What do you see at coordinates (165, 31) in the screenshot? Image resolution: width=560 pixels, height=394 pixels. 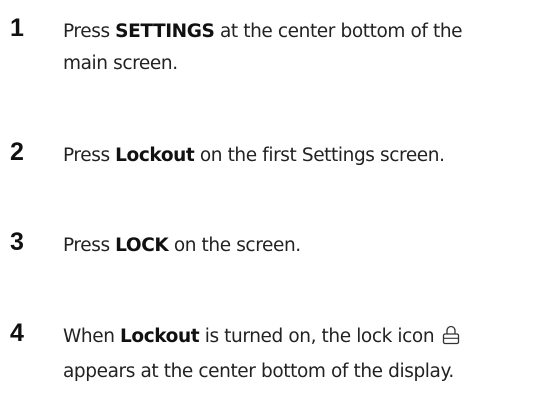 I see `step-keyword: SETTINGS` at bounding box center [165, 31].